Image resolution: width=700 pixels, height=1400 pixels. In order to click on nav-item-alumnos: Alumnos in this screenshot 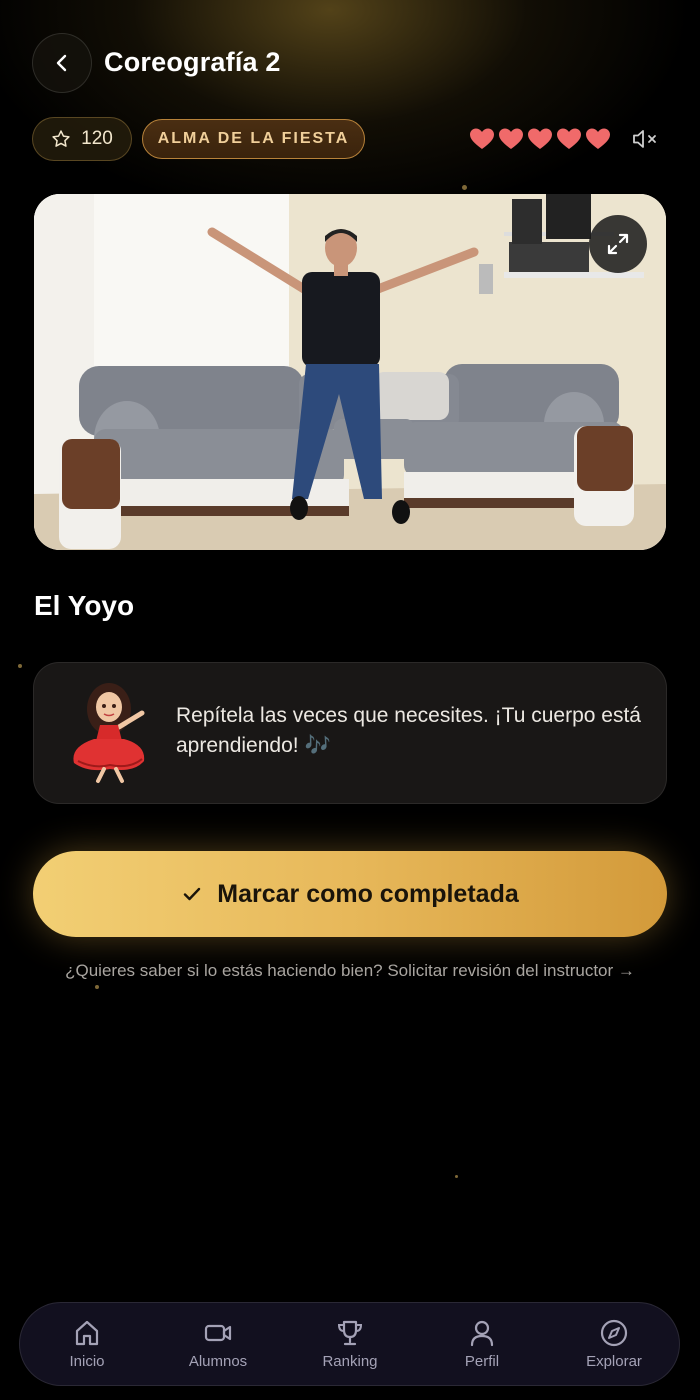, I will do `click(218, 1343)`.